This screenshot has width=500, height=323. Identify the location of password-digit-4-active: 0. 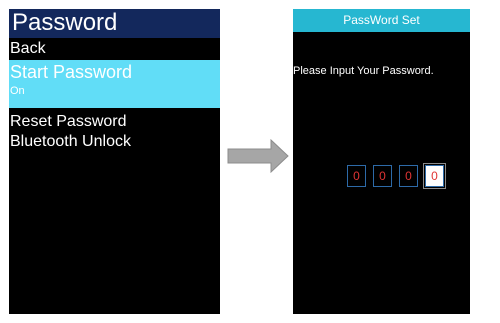
(434, 176).